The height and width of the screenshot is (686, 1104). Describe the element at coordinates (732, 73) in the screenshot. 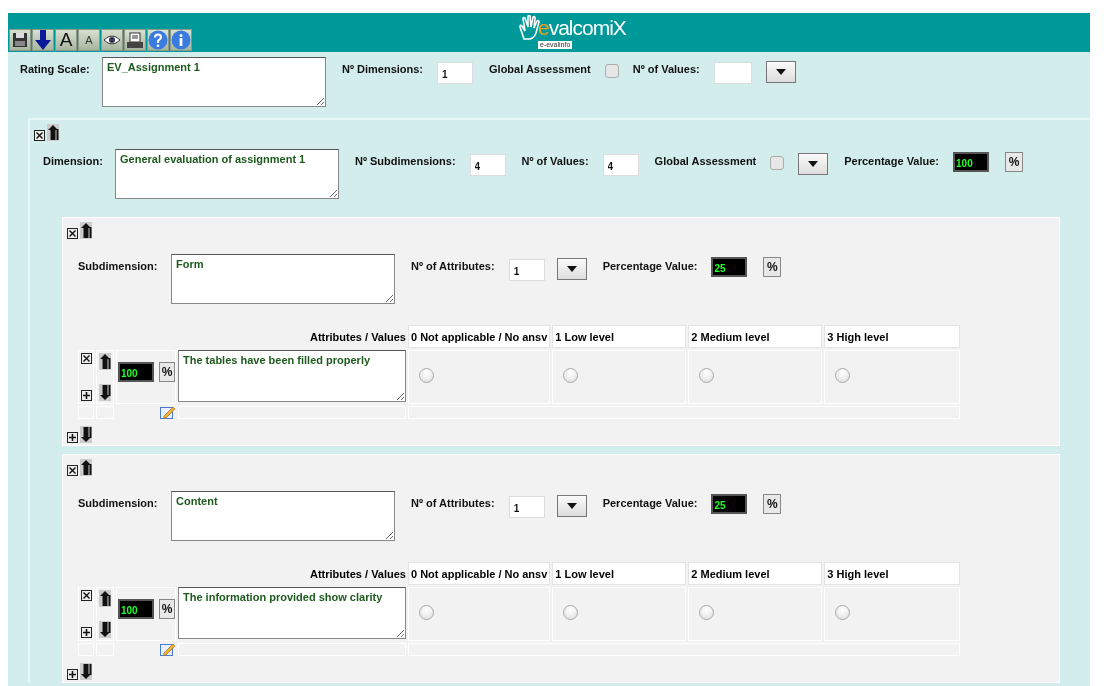

I see `input-field` at that location.